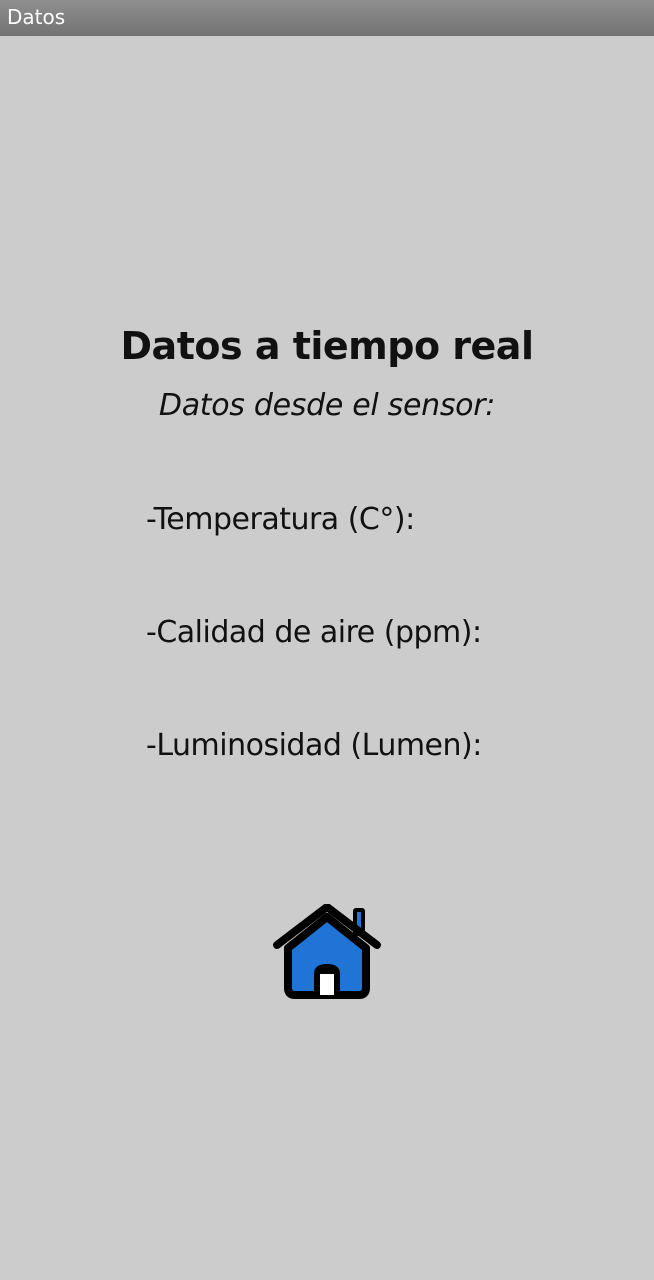  I want to click on air-quality-label: -Calidad de aire (ppm):, so click(314, 632).